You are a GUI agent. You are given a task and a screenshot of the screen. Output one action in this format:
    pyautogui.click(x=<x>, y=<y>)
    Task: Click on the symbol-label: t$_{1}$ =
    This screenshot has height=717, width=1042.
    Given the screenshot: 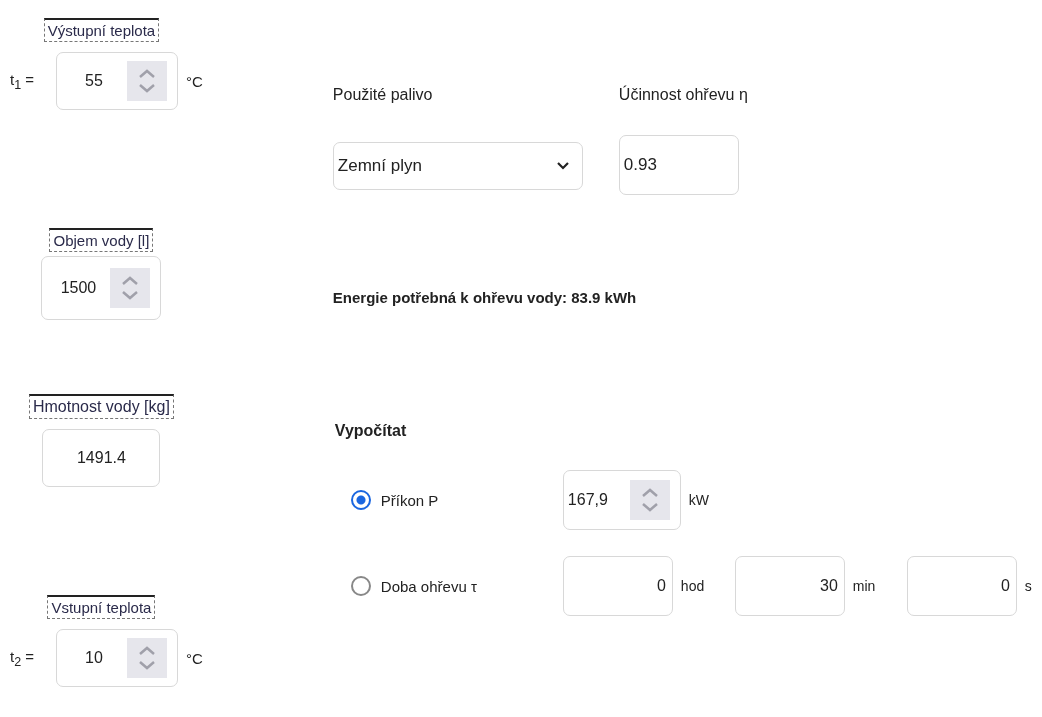 What is the action you would take?
    pyautogui.click(x=23, y=81)
    